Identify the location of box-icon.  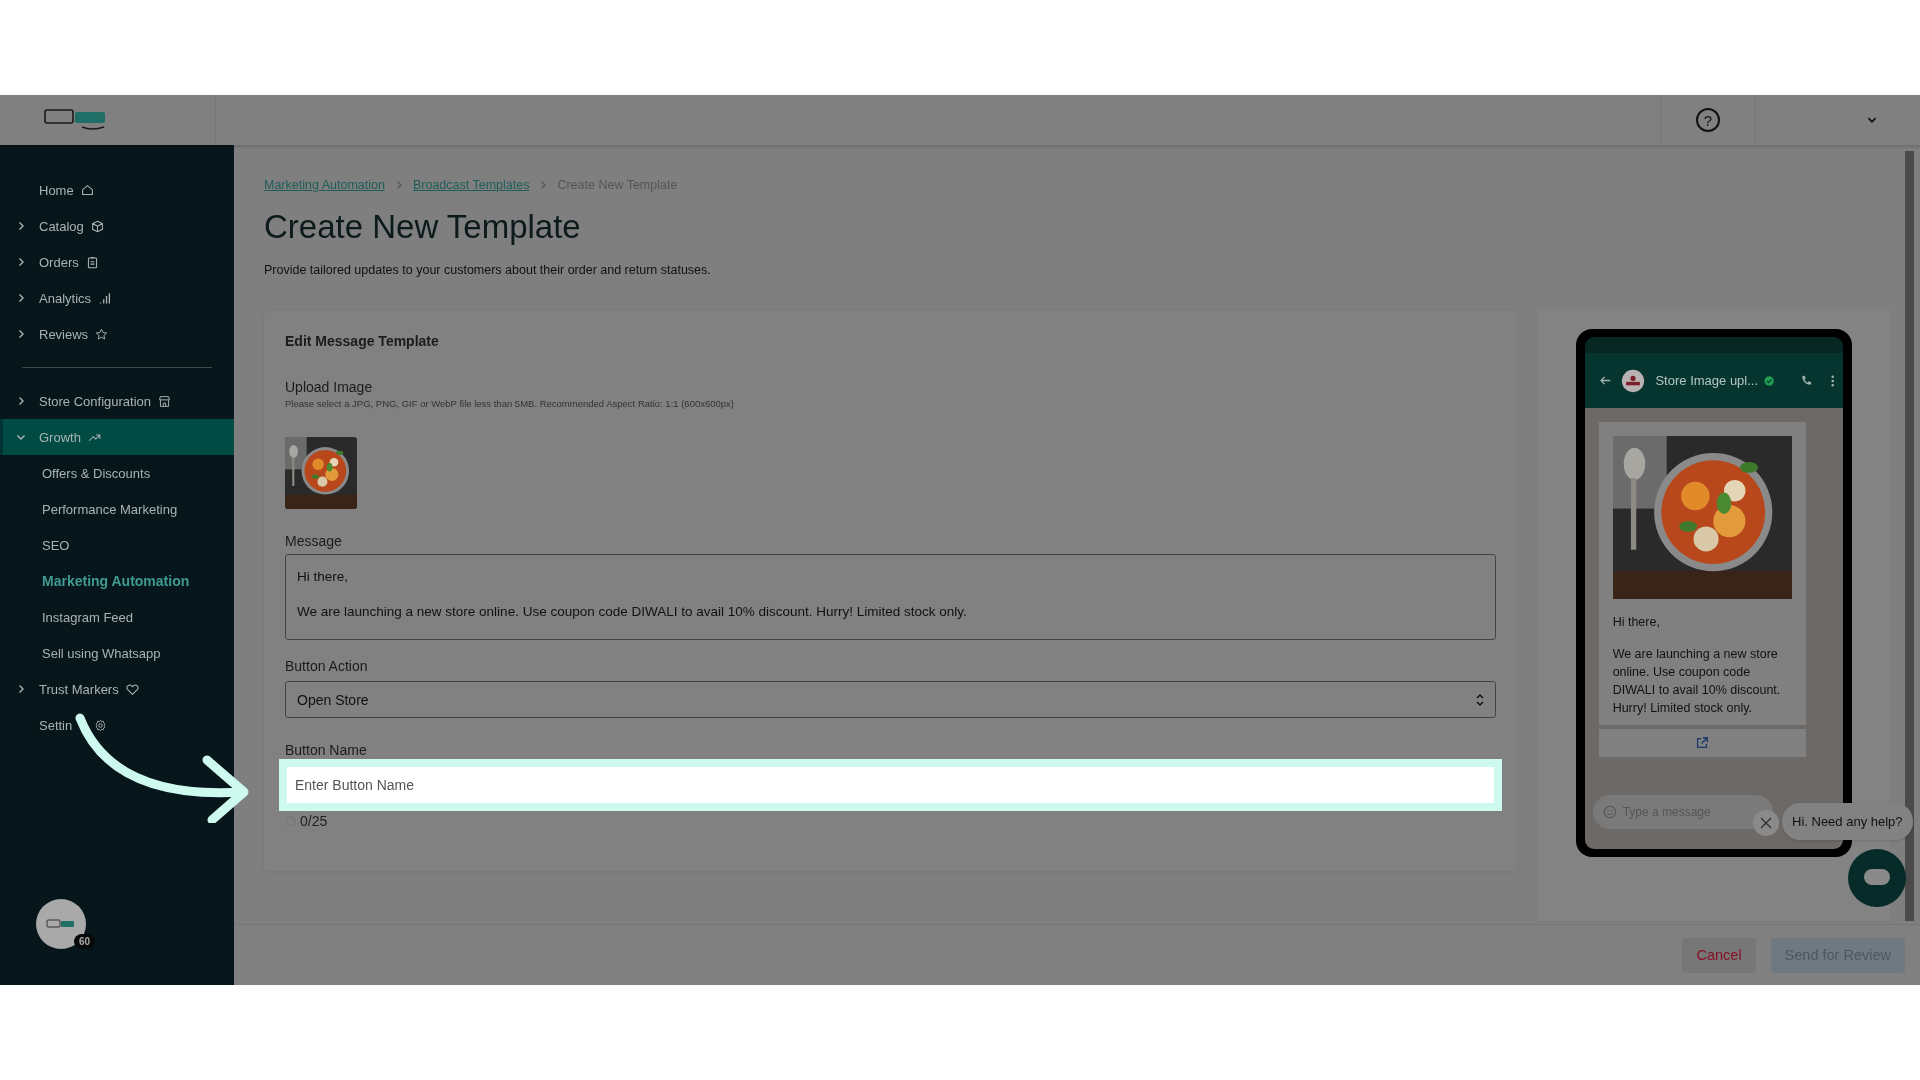
(97, 226).